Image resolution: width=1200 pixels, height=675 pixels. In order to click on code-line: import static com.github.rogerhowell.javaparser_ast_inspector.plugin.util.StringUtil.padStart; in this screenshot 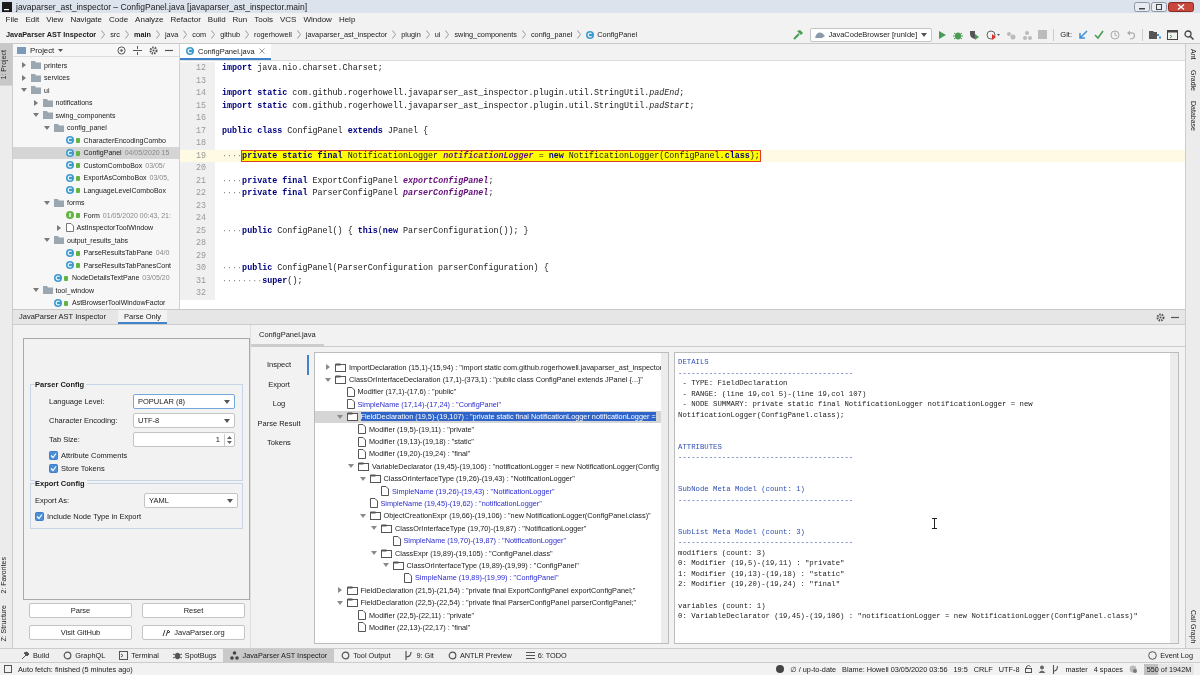, I will do `click(458, 105)`.